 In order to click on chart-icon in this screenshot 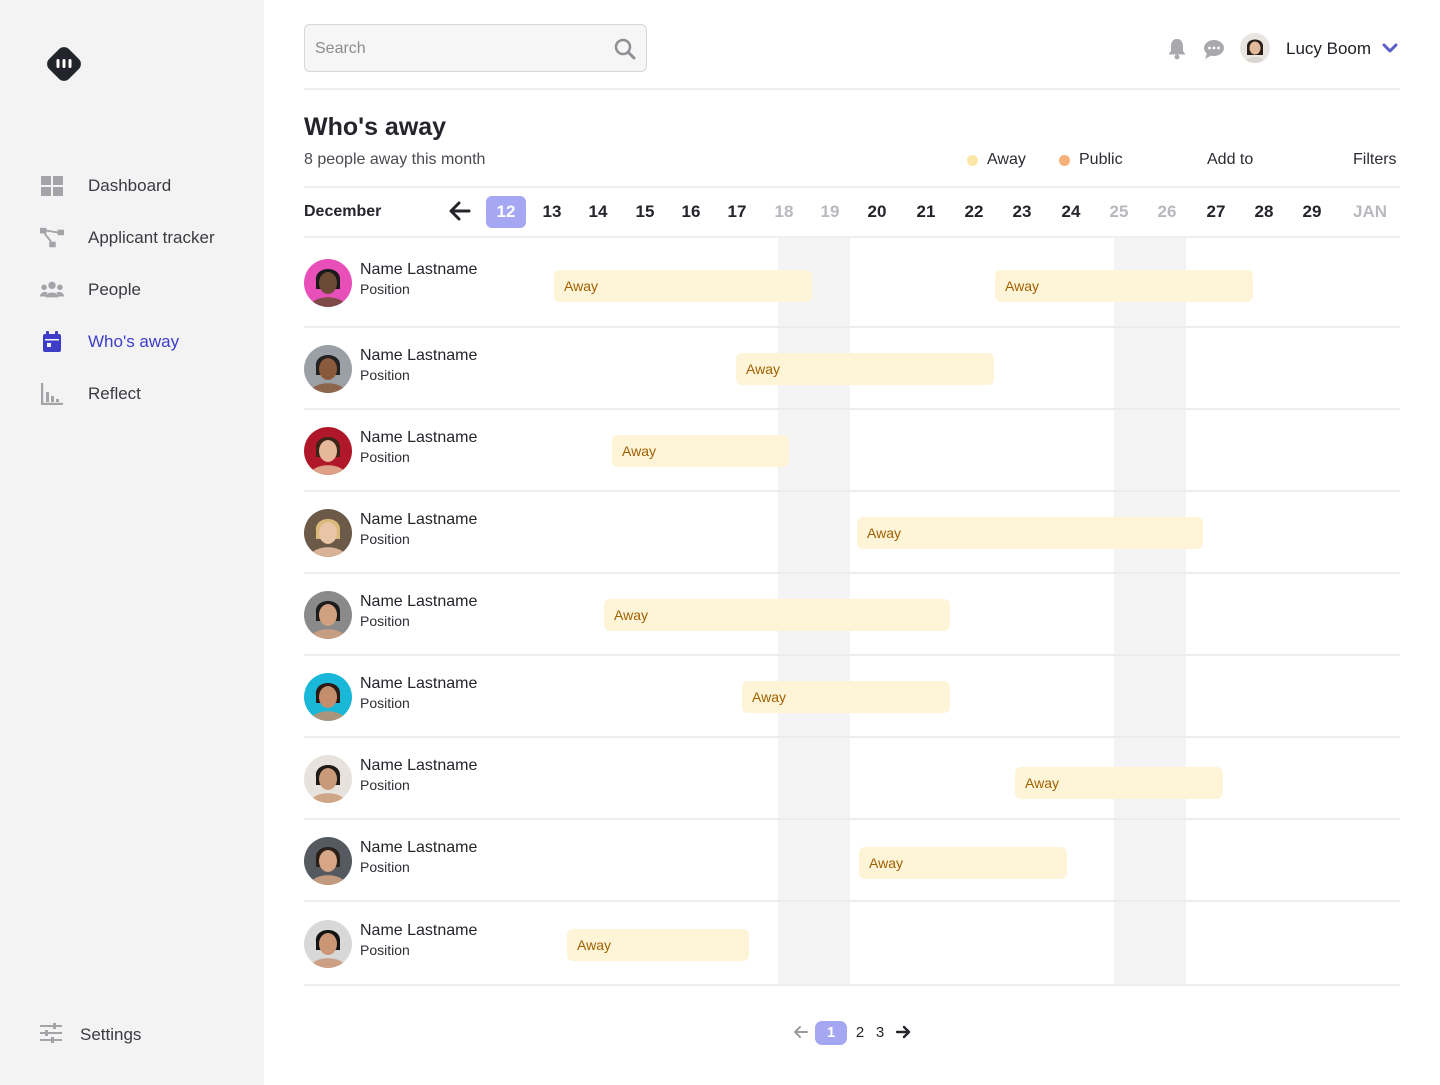, I will do `click(52, 394)`.